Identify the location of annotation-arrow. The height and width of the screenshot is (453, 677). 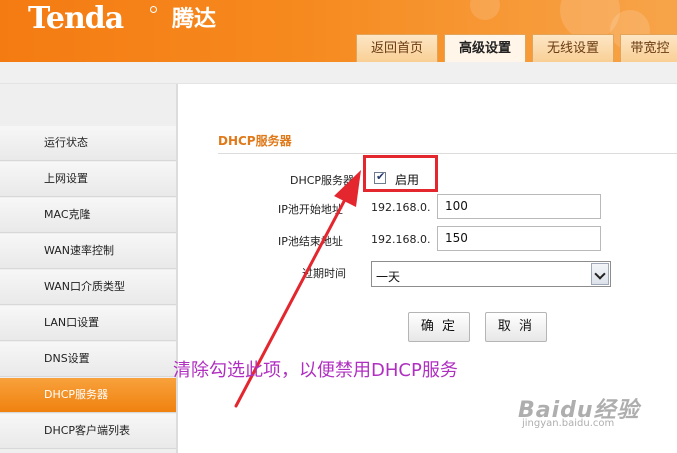
(297, 289).